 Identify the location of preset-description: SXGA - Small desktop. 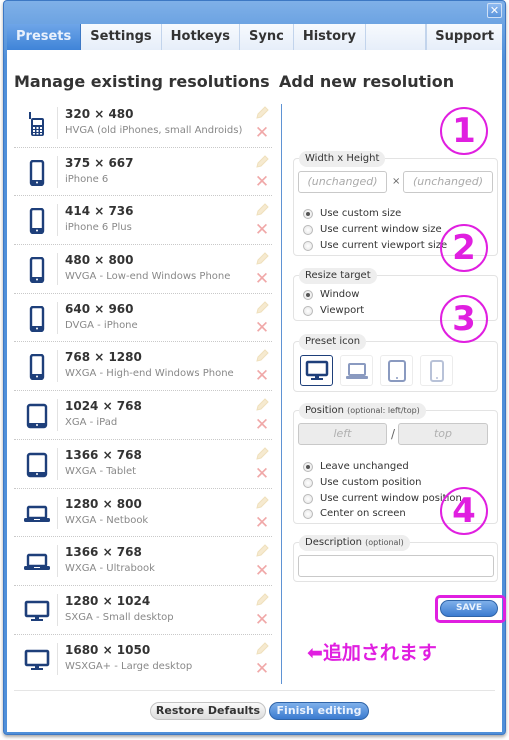
(119, 617).